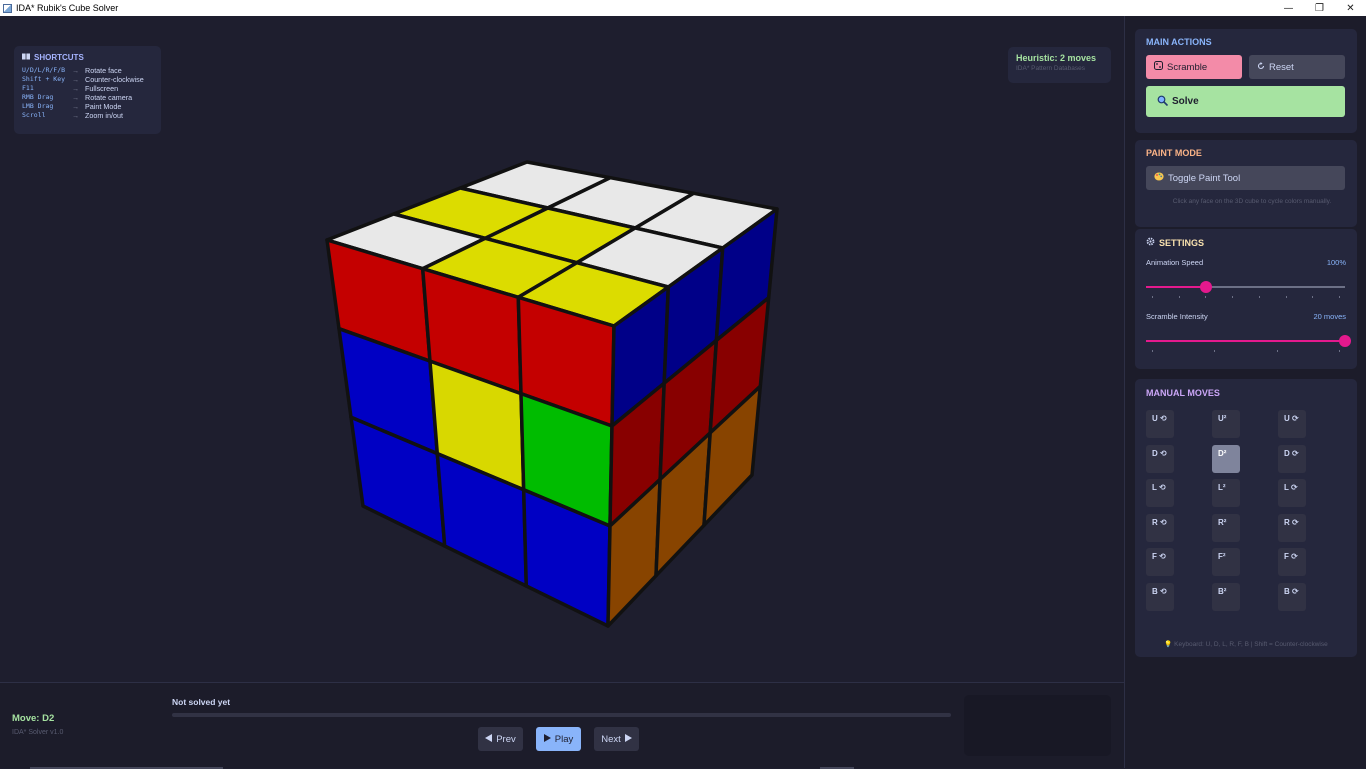 Image resolution: width=1366 pixels, height=769 pixels. I want to click on heuristic-source: IDA* Pattern Databases, so click(1051, 68).